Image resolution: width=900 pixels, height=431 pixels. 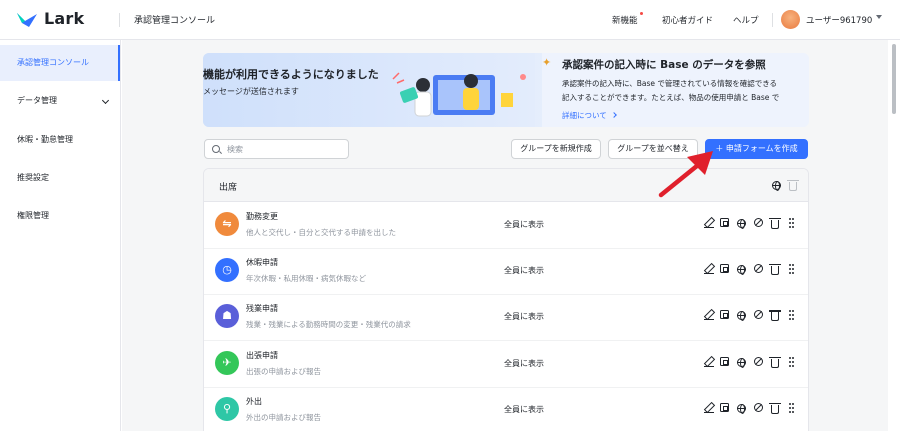 What do you see at coordinates (369, 90) in the screenshot?
I see `banner-slide-previous: 機能が利用できるようになりました メッセージが送信されます` at bounding box center [369, 90].